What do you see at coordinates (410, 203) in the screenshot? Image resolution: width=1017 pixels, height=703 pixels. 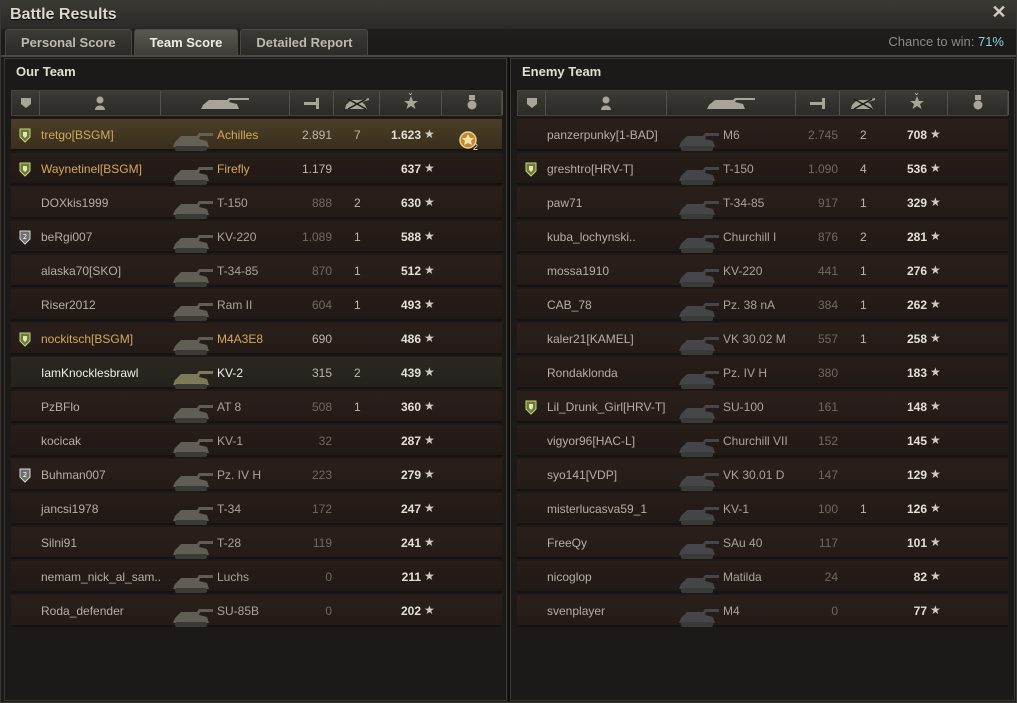 I see `experience-value: 630` at bounding box center [410, 203].